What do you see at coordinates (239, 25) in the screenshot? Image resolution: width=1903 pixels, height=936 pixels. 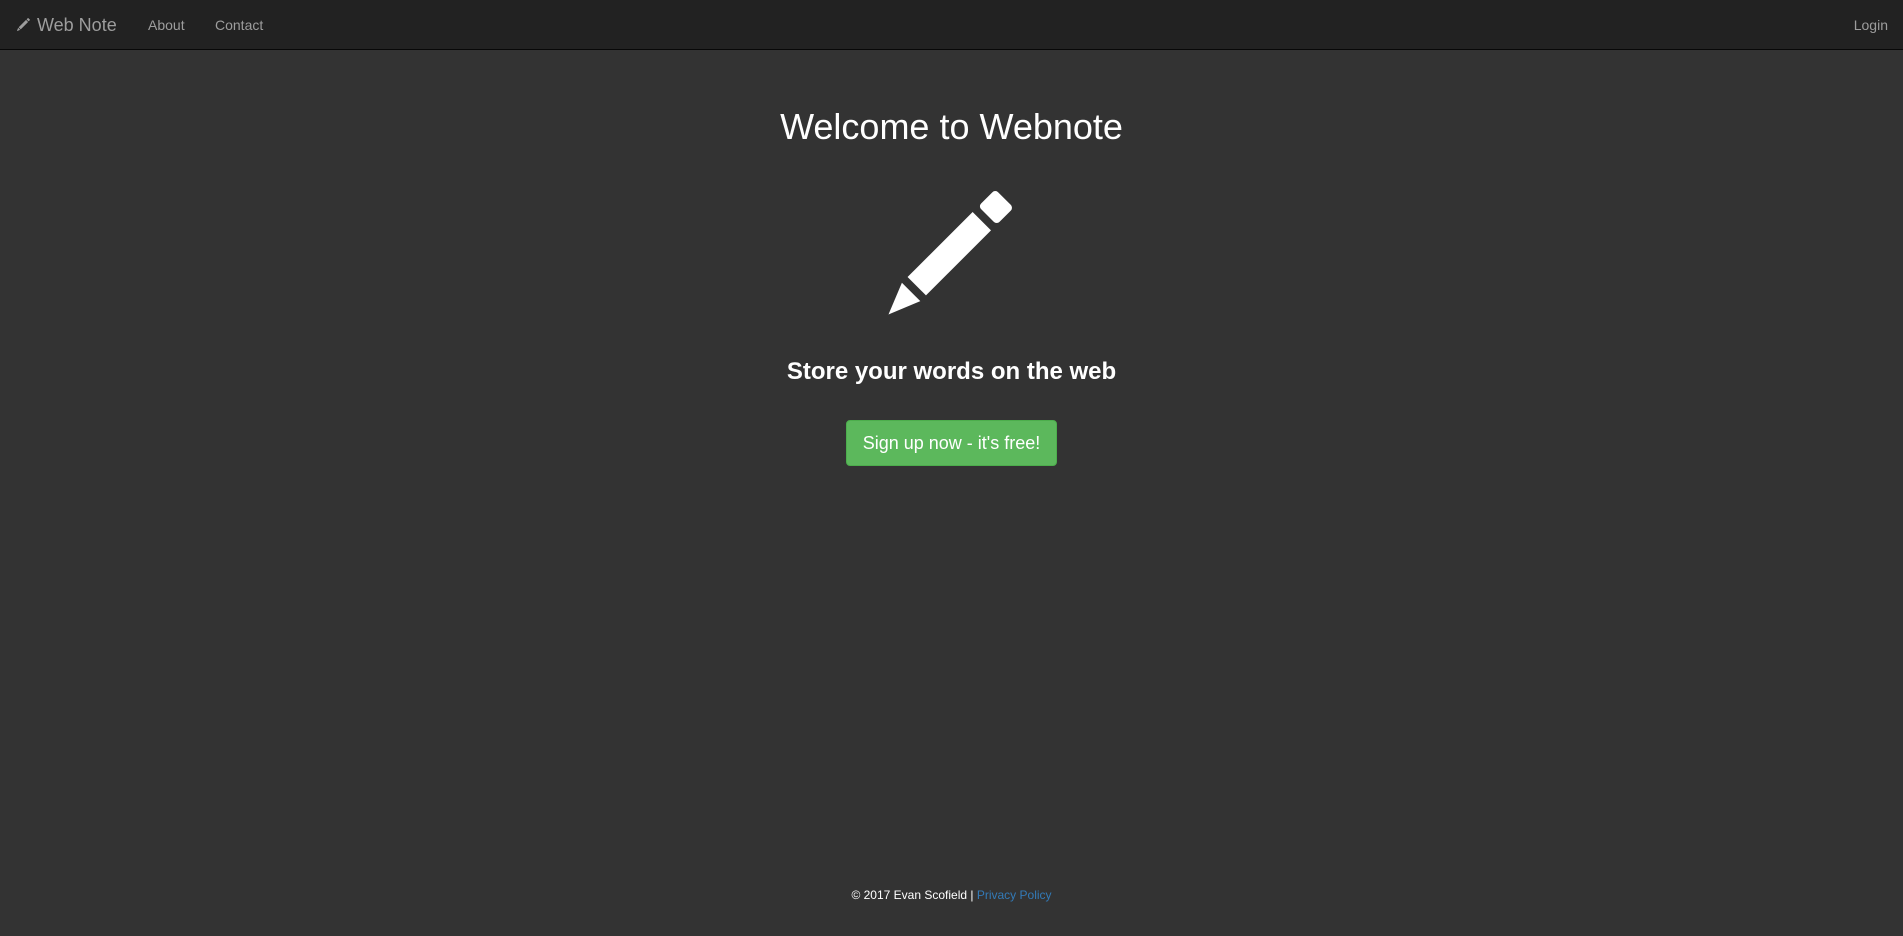 I see `nav-contact-link: Contact` at bounding box center [239, 25].